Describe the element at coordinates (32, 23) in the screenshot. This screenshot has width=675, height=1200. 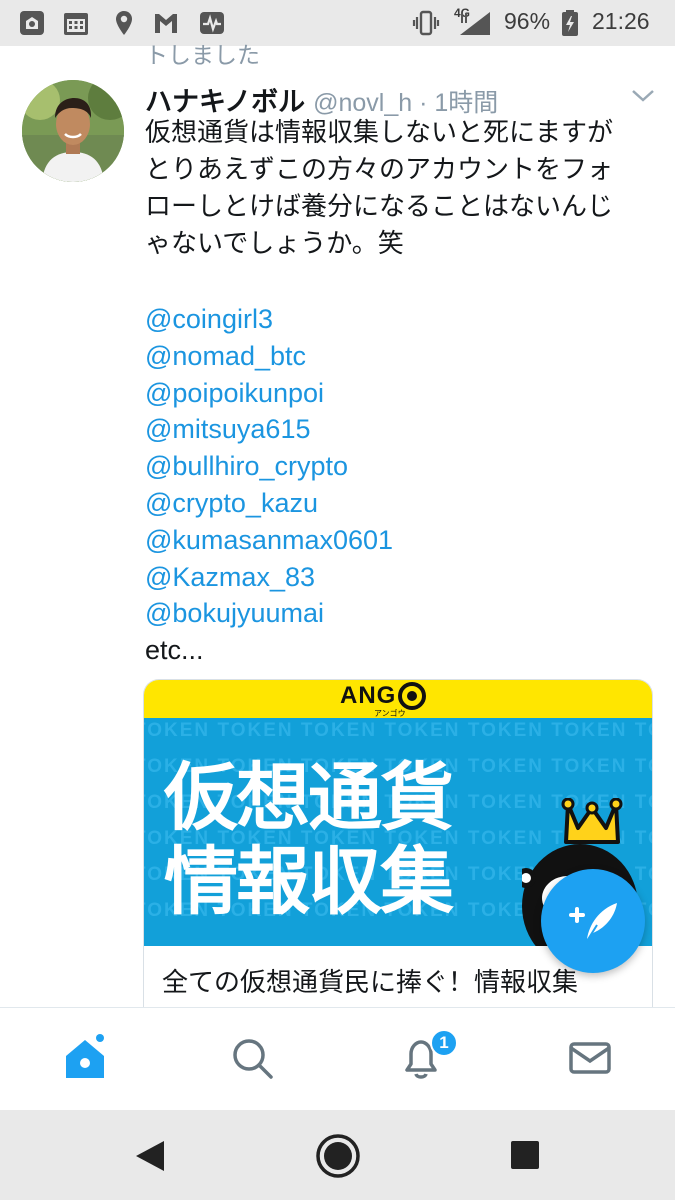
I see `app-icon` at that location.